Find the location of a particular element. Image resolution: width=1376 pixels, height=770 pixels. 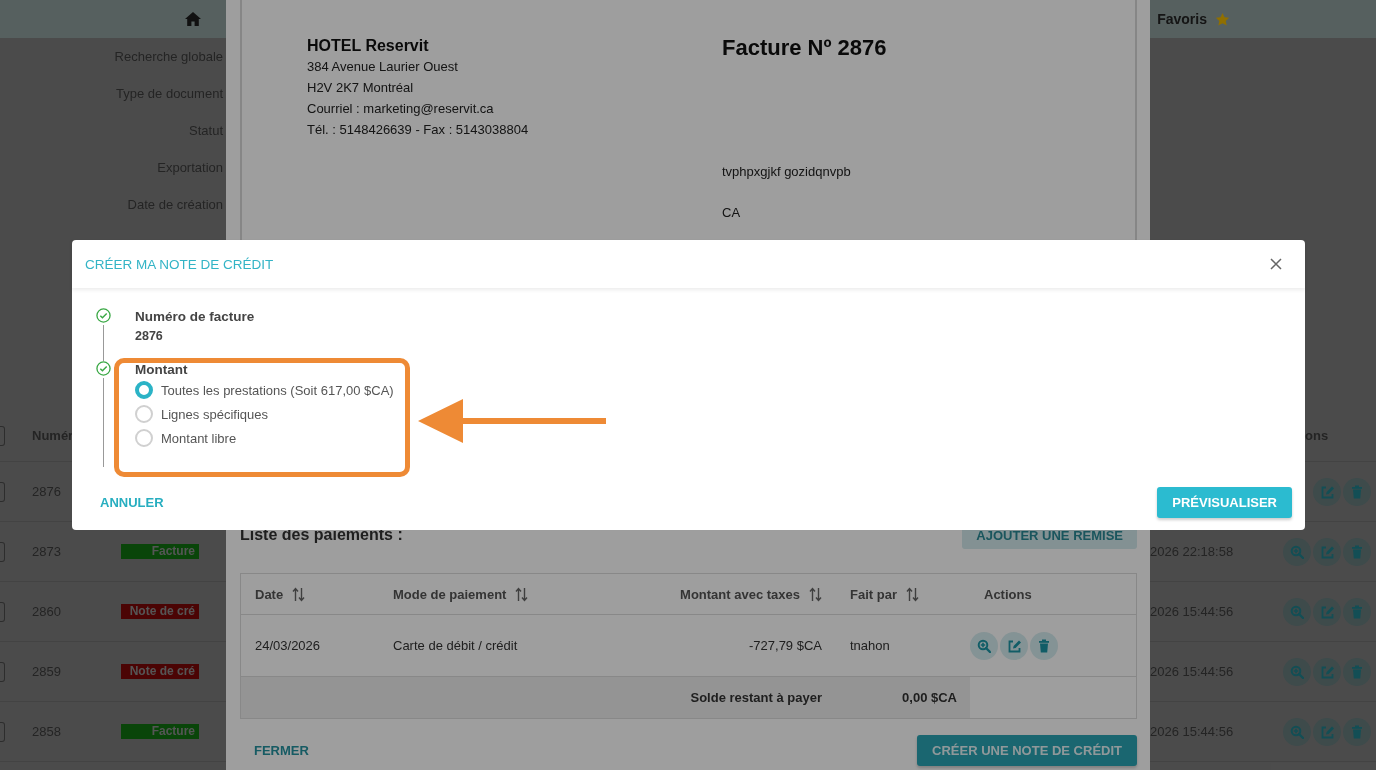

step-value: 2876 is located at coordinates (149, 336).